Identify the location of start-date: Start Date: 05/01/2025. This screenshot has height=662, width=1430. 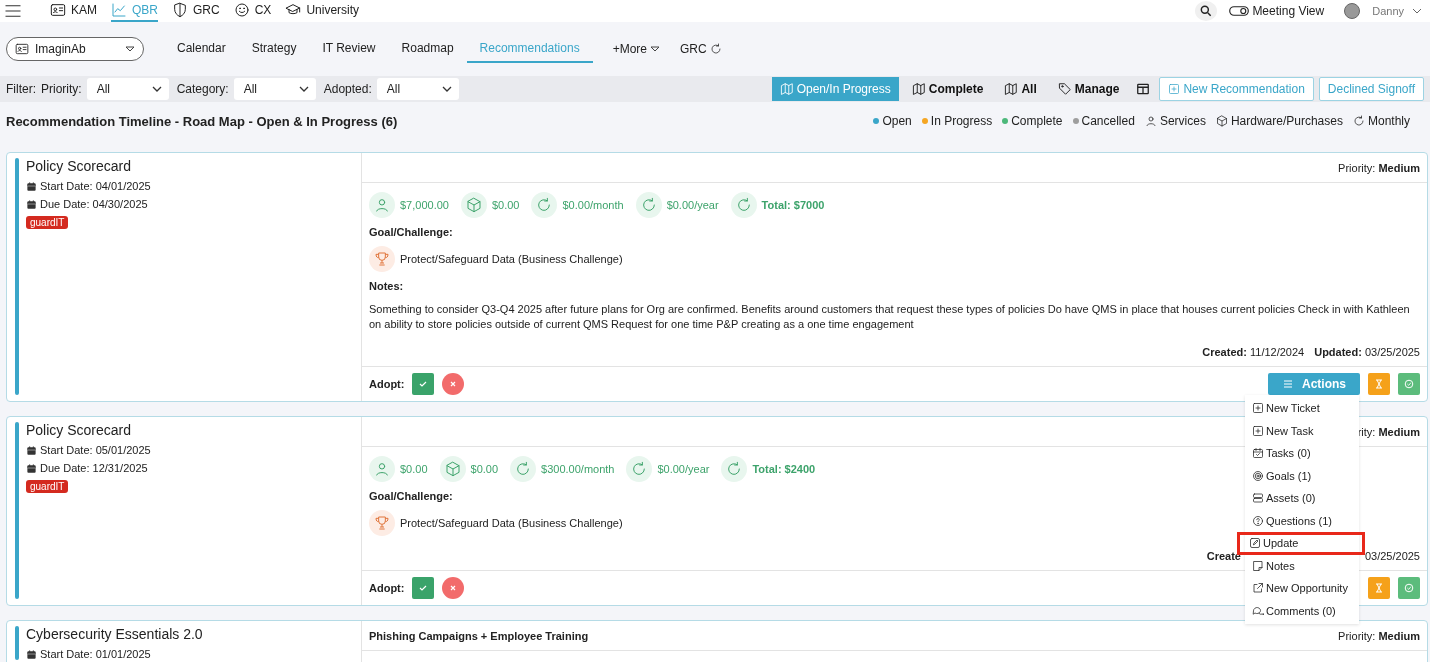
(95, 450).